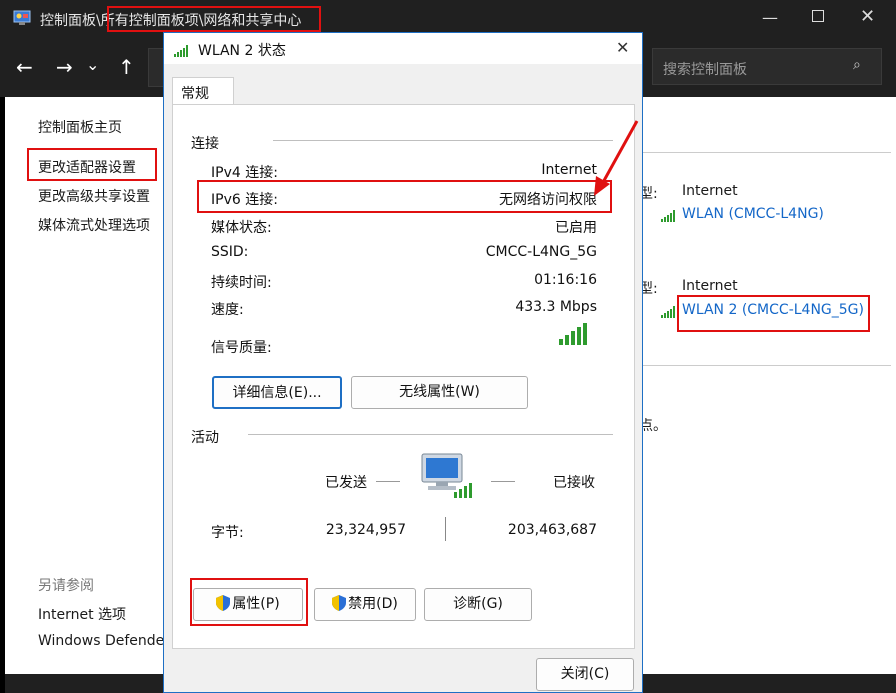 This screenshot has height=693, width=896. What do you see at coordinates (22, 18) in the screenshot?
I see `control-panel-icon` at bounding box center [22, 18].